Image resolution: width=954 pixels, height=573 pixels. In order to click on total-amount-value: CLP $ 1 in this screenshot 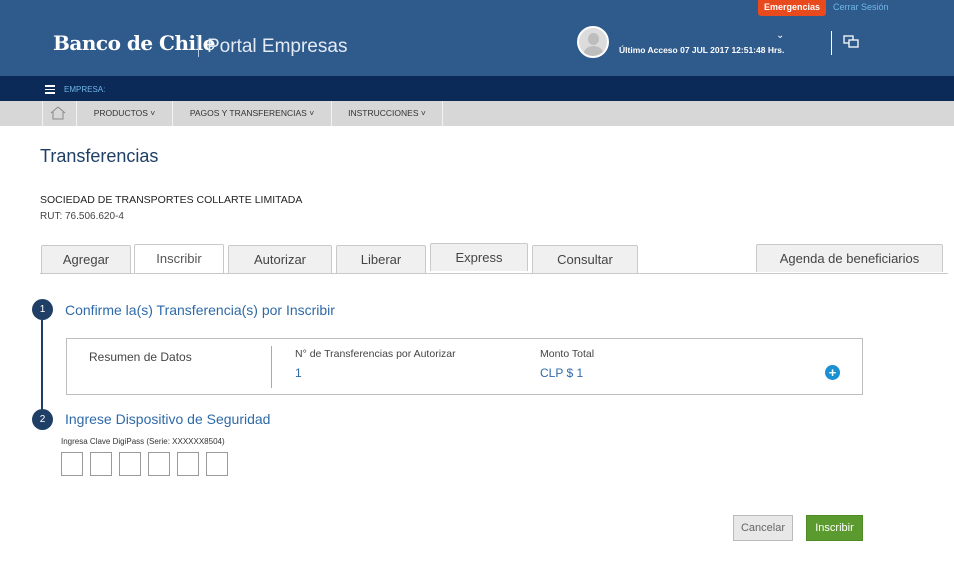, I will do `click(562, 373)`.